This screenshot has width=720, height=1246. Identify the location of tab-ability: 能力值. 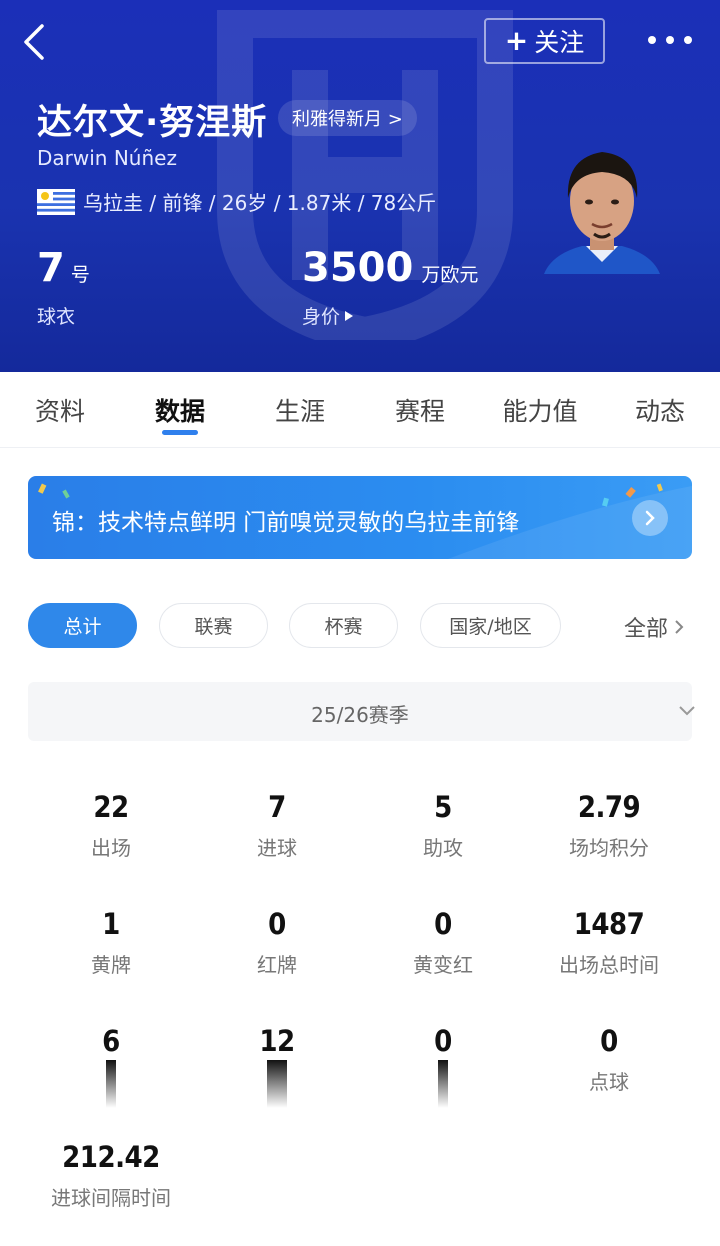
(539, 410).